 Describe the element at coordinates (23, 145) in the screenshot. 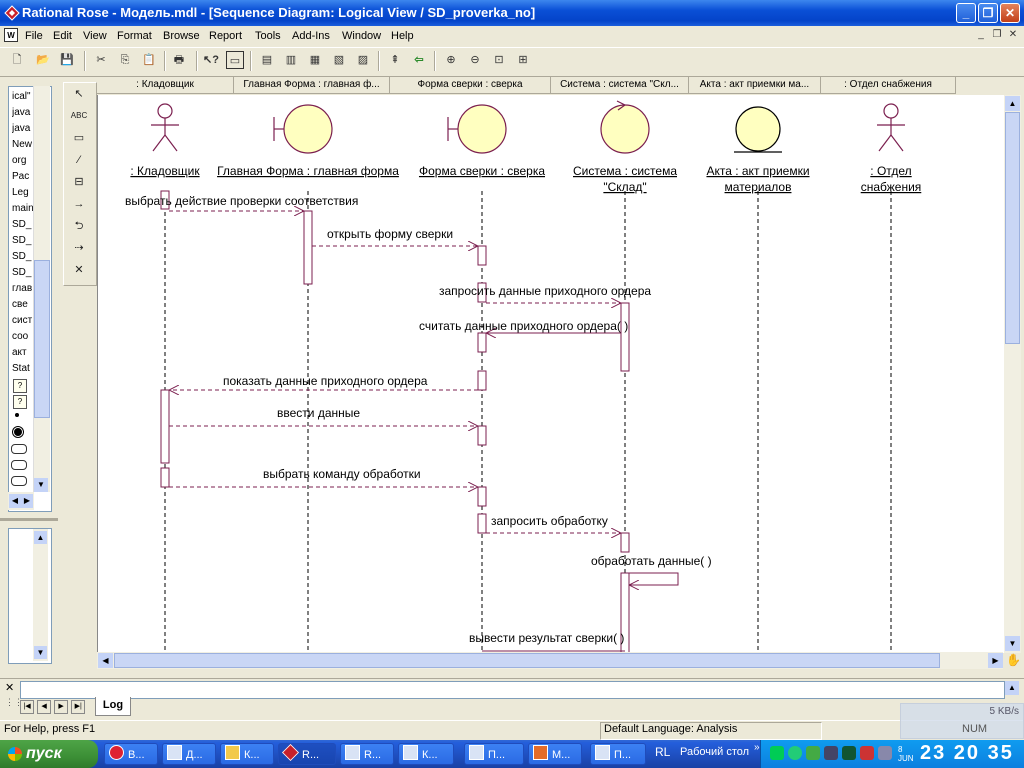

I see `browser-item: New` at that location.